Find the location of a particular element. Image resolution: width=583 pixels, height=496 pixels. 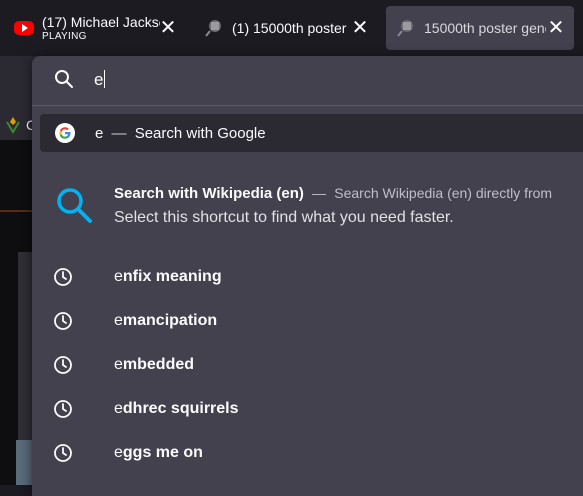

completion-part: mbedded is located at coordinates (158, 364).